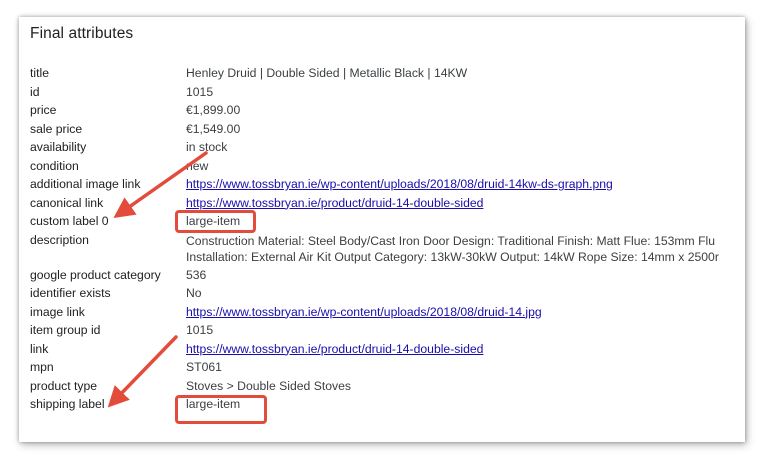  Describe the element at coordinates (82, 33) in the screenshot. I see `panel-title: Final attributes` at that location.